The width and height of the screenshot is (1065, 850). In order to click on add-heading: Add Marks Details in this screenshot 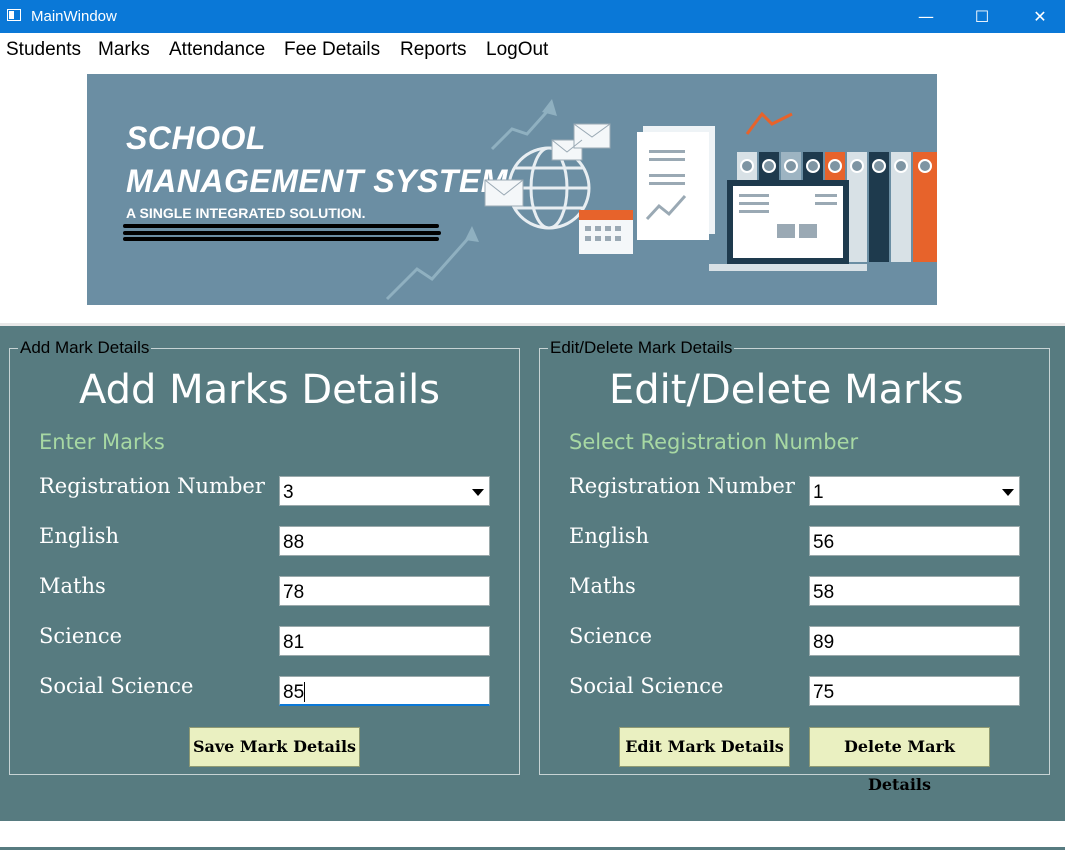, I will do `click(260, 390)`.